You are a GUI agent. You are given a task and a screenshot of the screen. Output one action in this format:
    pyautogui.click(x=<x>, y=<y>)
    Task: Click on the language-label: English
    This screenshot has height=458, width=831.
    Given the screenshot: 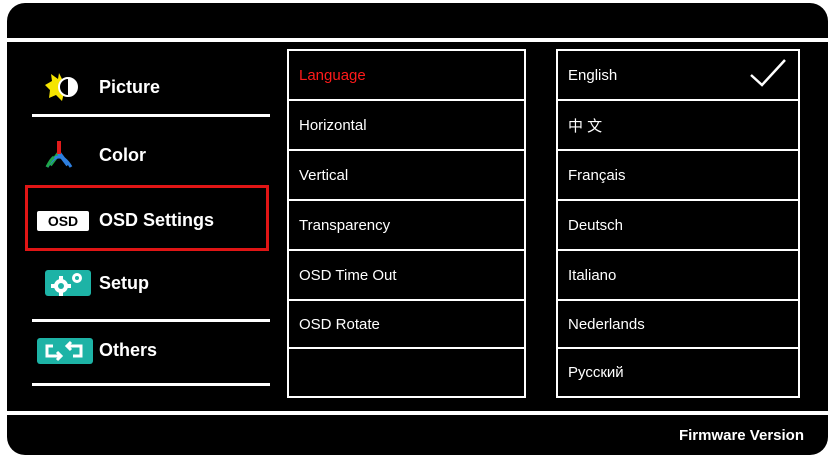 What is the action you would take?
    pyautogui.click(x=593, y=75)
    